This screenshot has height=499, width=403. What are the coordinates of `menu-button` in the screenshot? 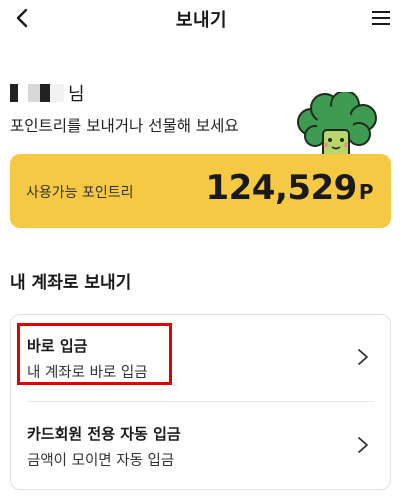 It's located at (381, 18).